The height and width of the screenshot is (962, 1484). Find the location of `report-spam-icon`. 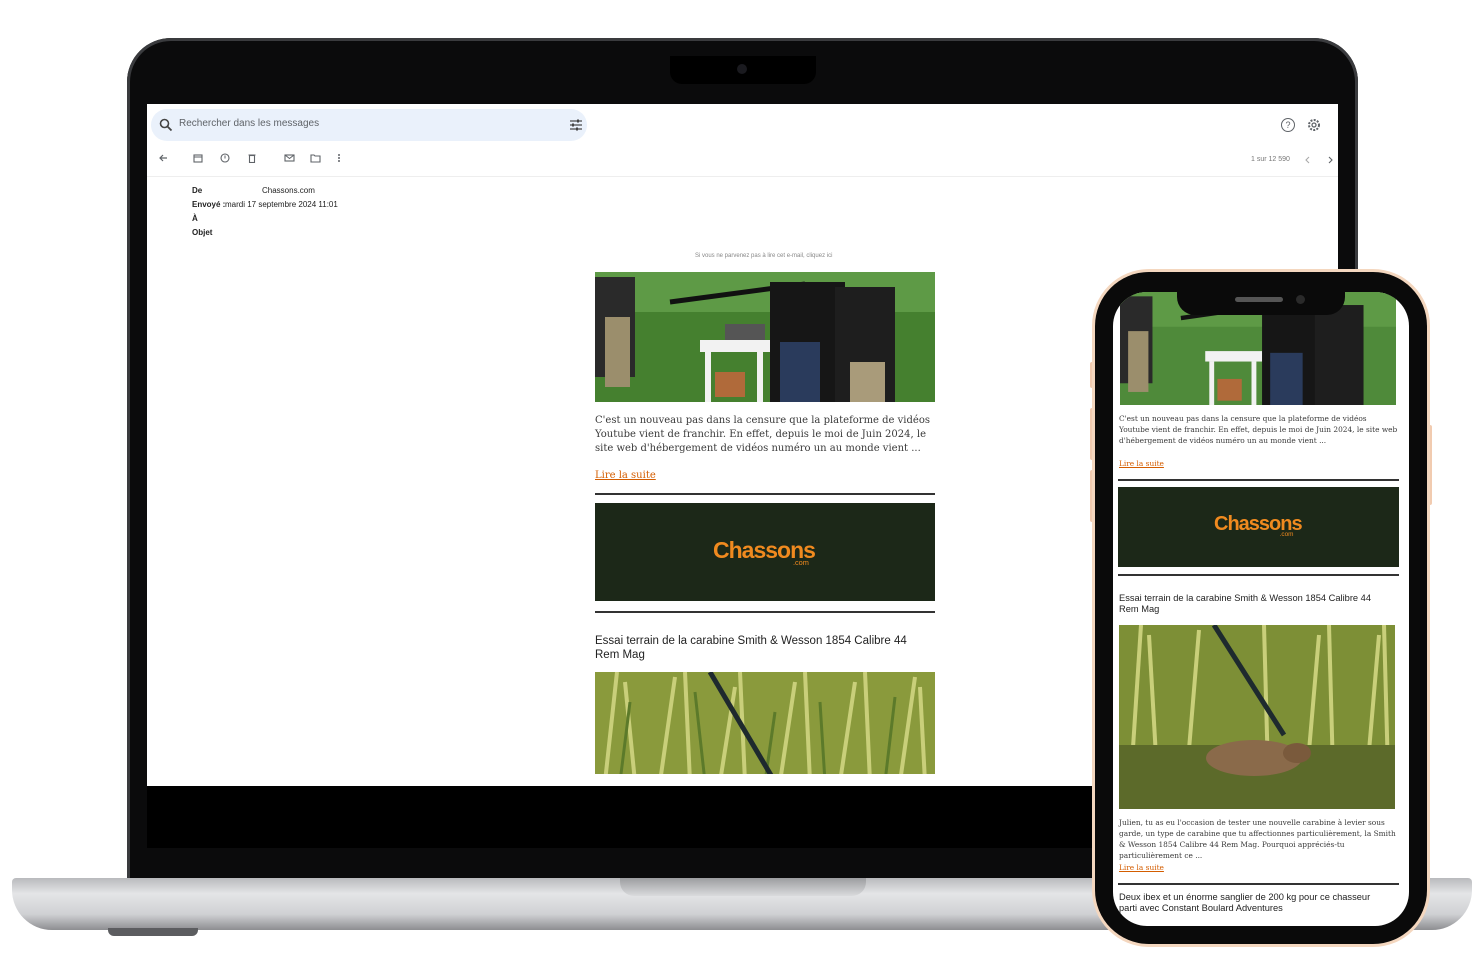

report-spam-icon is located at coordinates (225, 158).